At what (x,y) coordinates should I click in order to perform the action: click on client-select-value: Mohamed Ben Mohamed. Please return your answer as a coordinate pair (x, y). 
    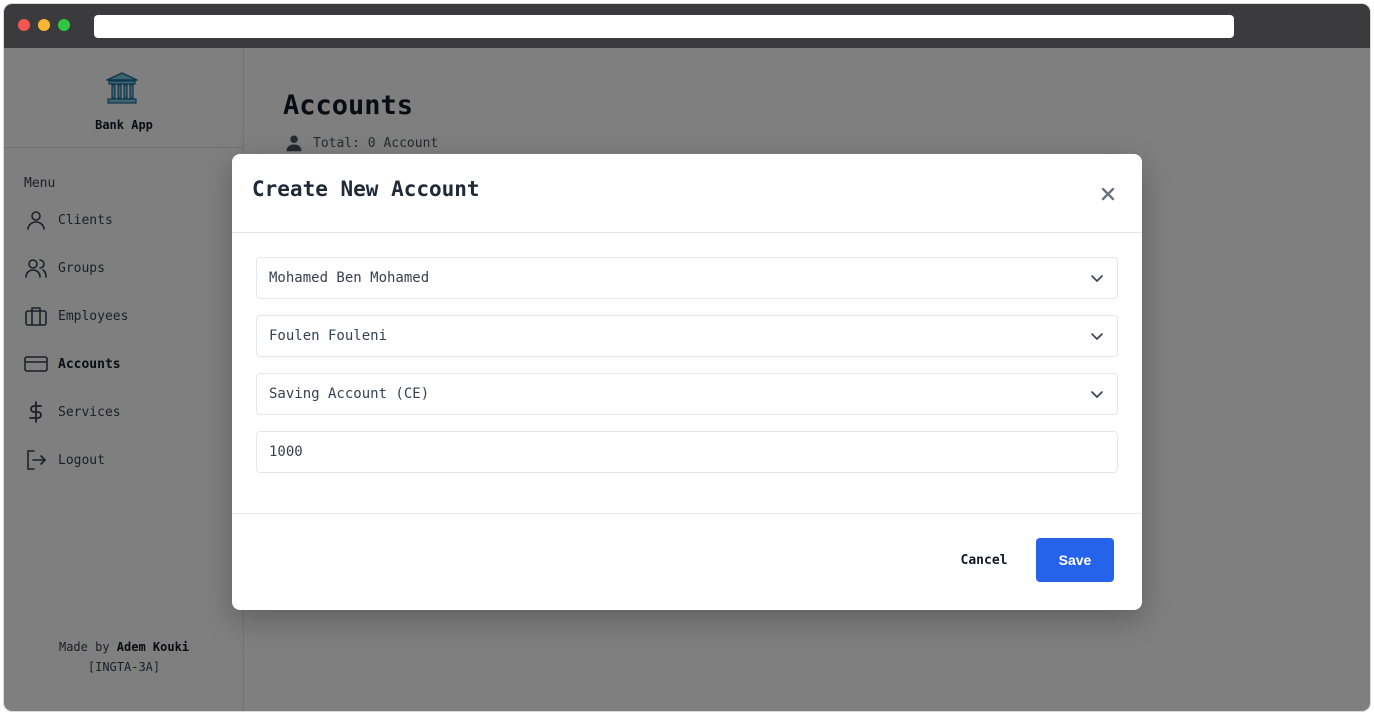
    Looking at the image, I should click on (349, 278).